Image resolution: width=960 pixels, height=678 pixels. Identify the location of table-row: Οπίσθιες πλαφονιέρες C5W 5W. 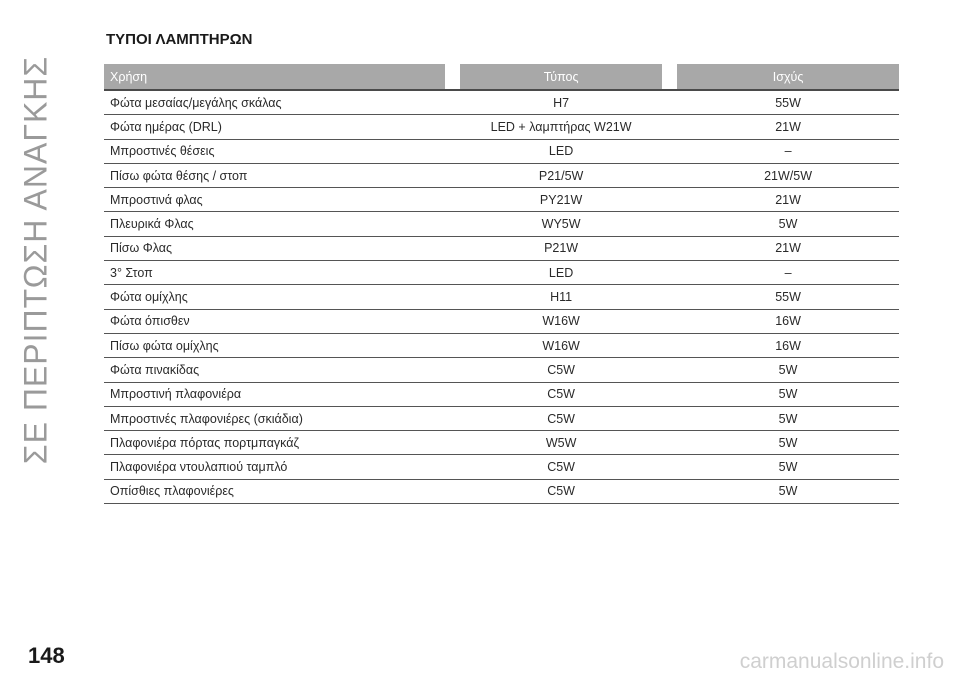
(501, 492).